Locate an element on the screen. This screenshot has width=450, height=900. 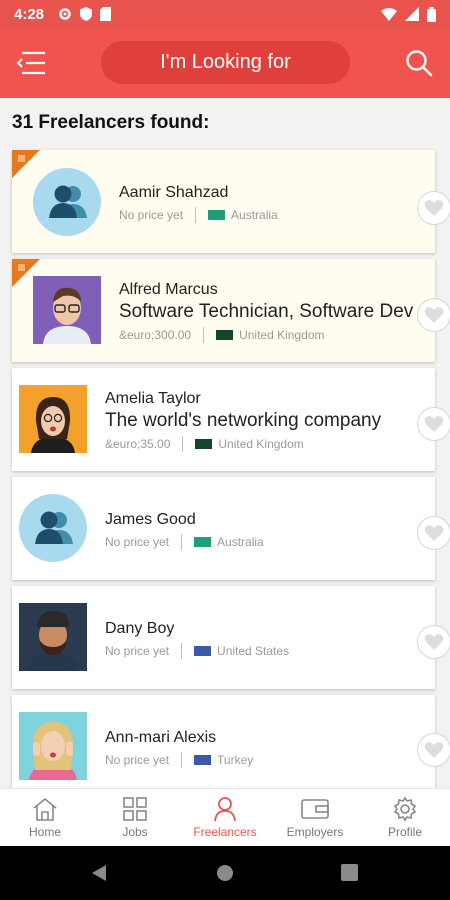
freelancer-price: &euro;35.00 is located at coordinates (138, 444).